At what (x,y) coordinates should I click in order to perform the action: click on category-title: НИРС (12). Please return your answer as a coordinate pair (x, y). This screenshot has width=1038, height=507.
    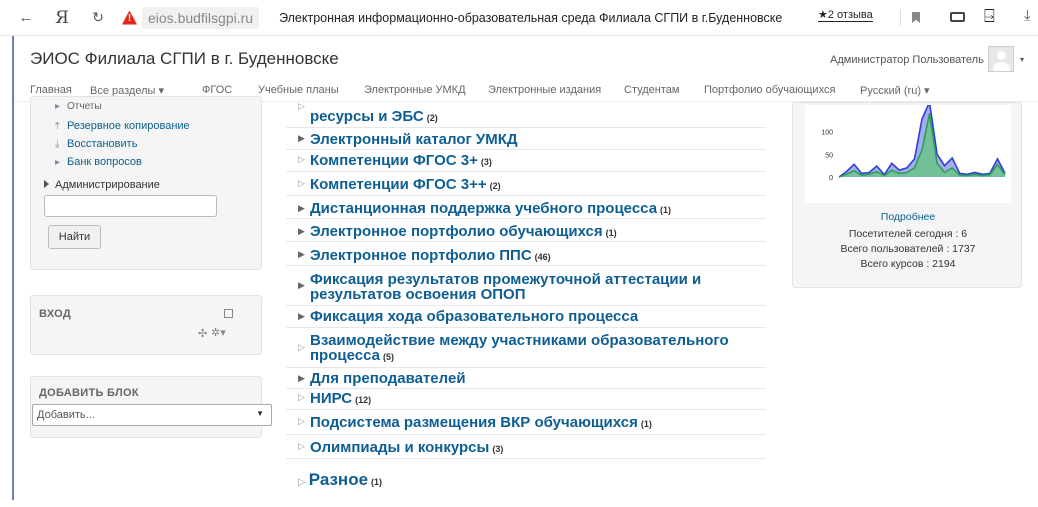
    Looking at the image, I should click on (340, 399).